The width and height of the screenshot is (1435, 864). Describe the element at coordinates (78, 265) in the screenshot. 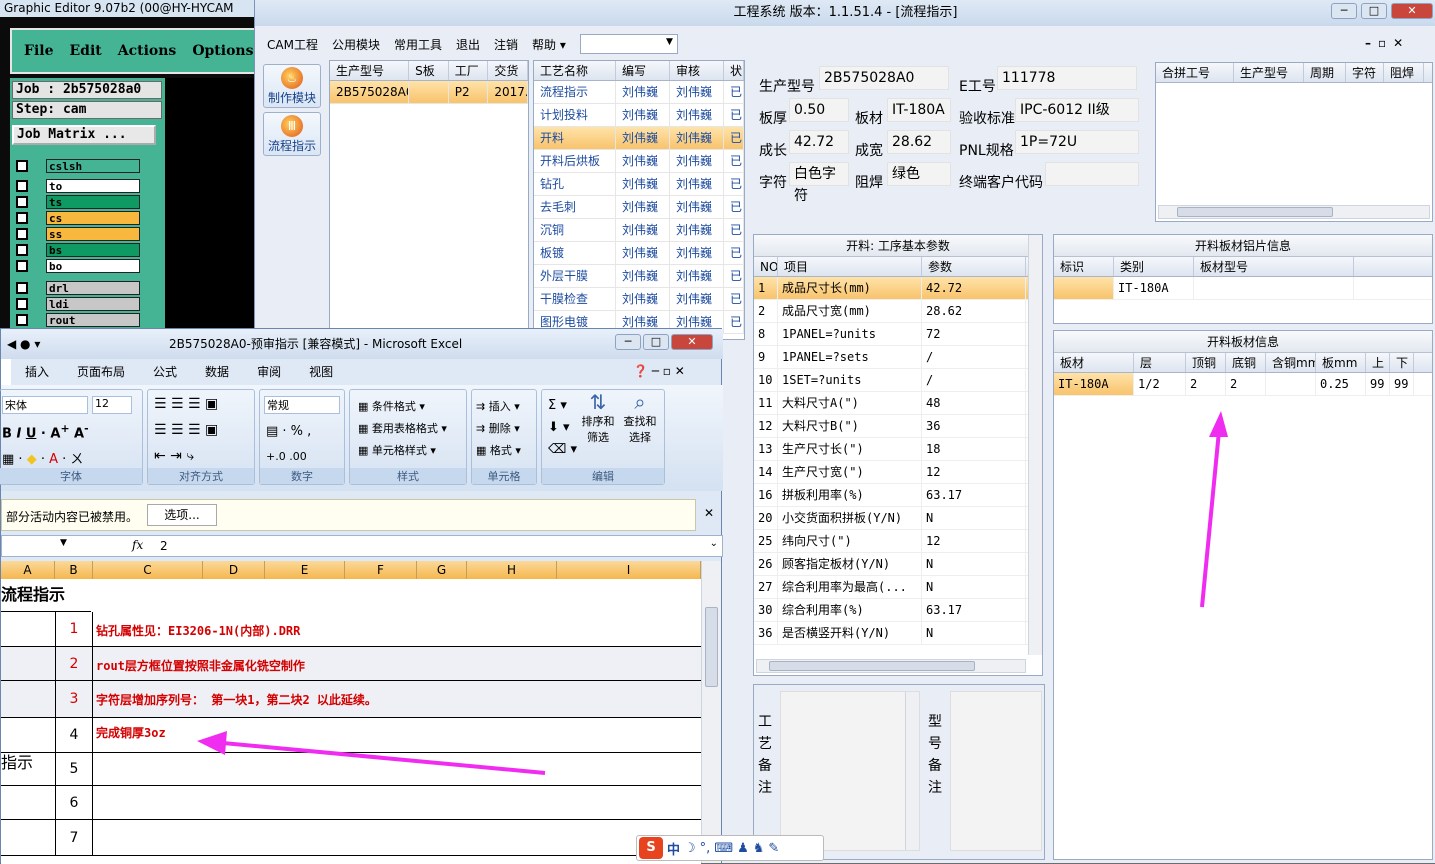

I see `layer-row: bo` at that location.